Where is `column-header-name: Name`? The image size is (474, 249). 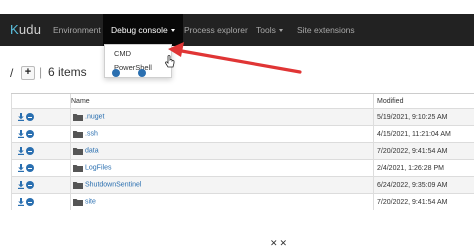
column-header-name: Name is located at coordinates (222, 101).